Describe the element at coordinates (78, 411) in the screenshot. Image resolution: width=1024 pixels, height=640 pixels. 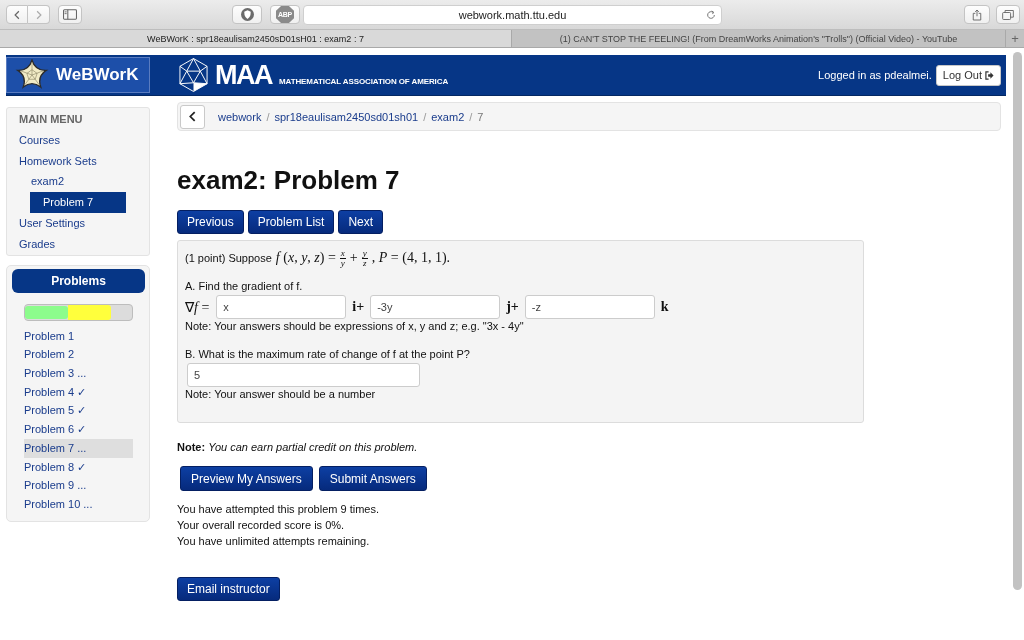
I see `problem-link: Problem 5 ✓` at that location.